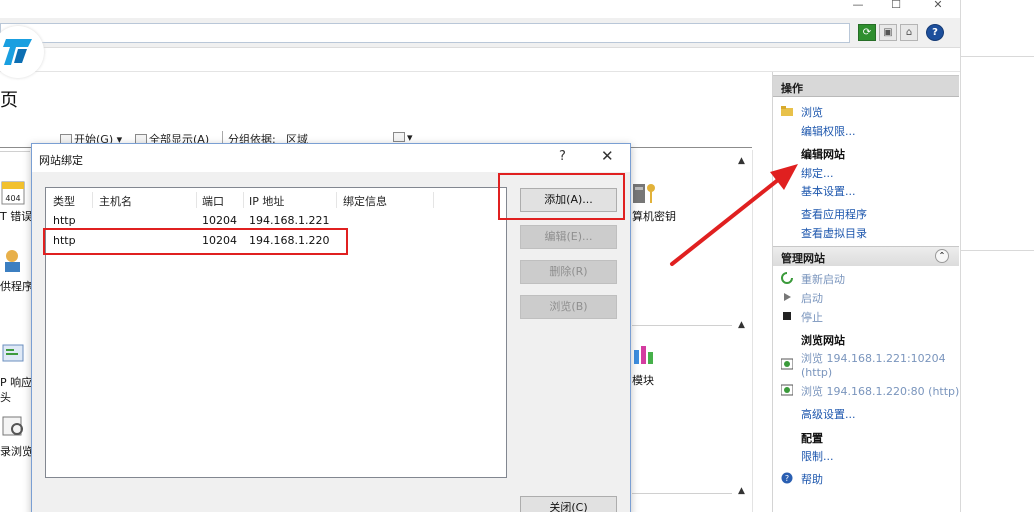  Describe the element at coordinates (12, 198) in the screenshot. I see `badge-404: 404` at that location.